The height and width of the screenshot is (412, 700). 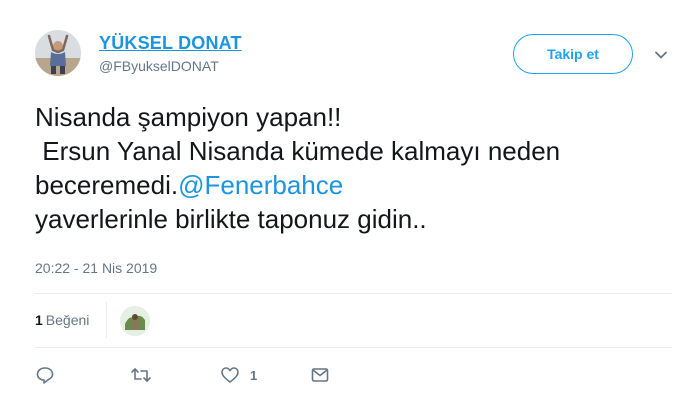 I want to click on retweet-button, so click(x=141, y=375).